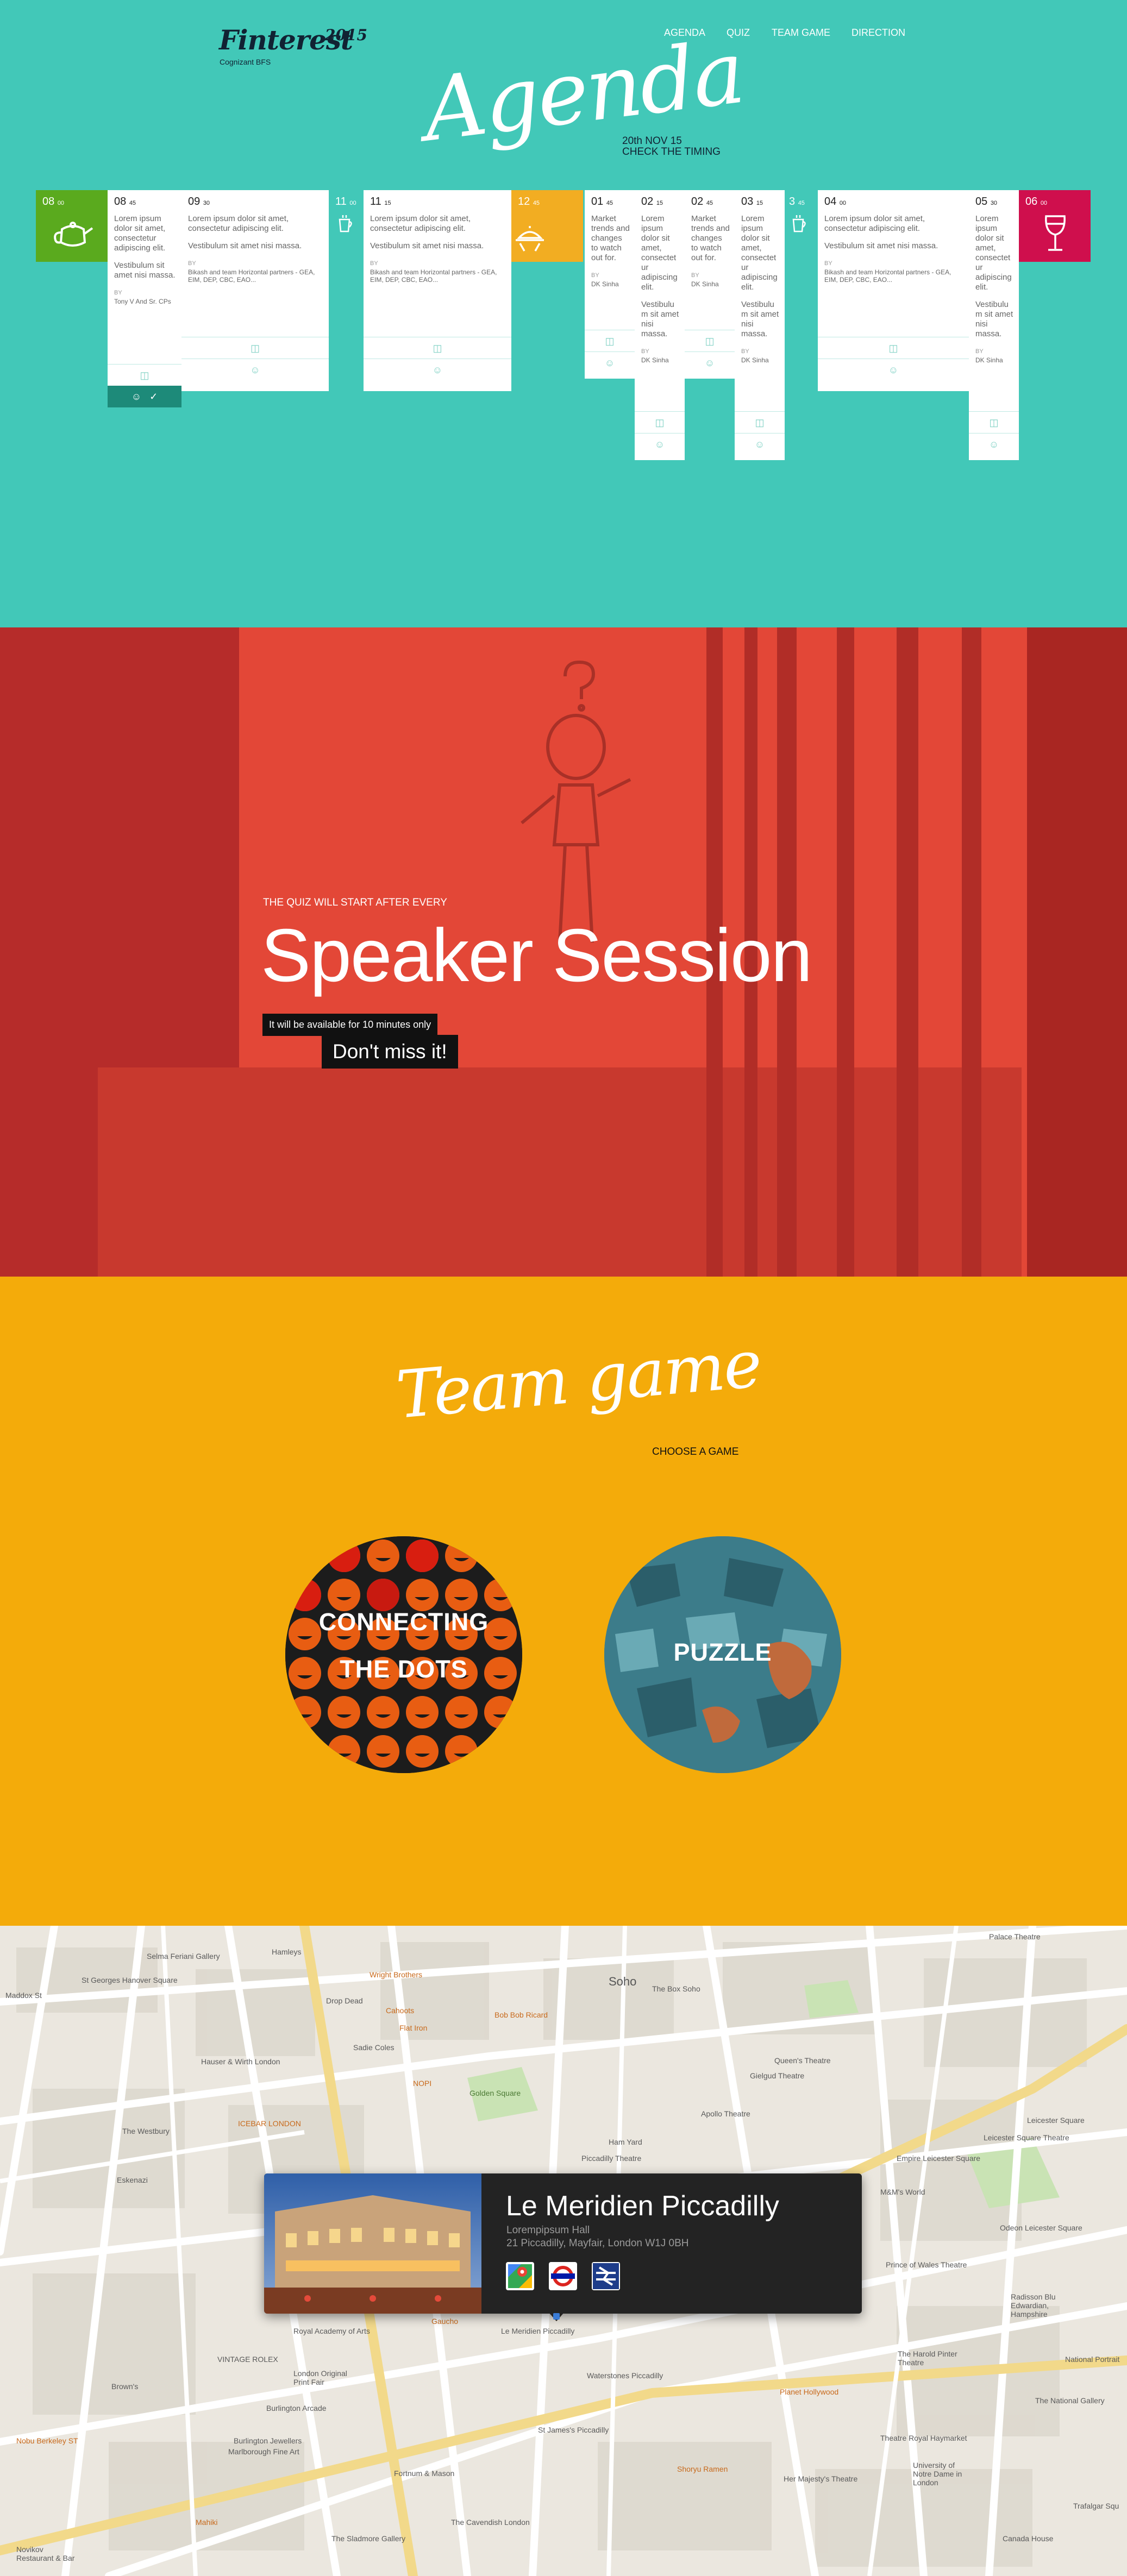 This screenshot has height=2576, width=1127. What do you see at coordinates (1034, 2305) in the screenshot?
I see `map-label: Radisson Blu Edwardian, Hampshire` at bounding box center [1034, 2305].